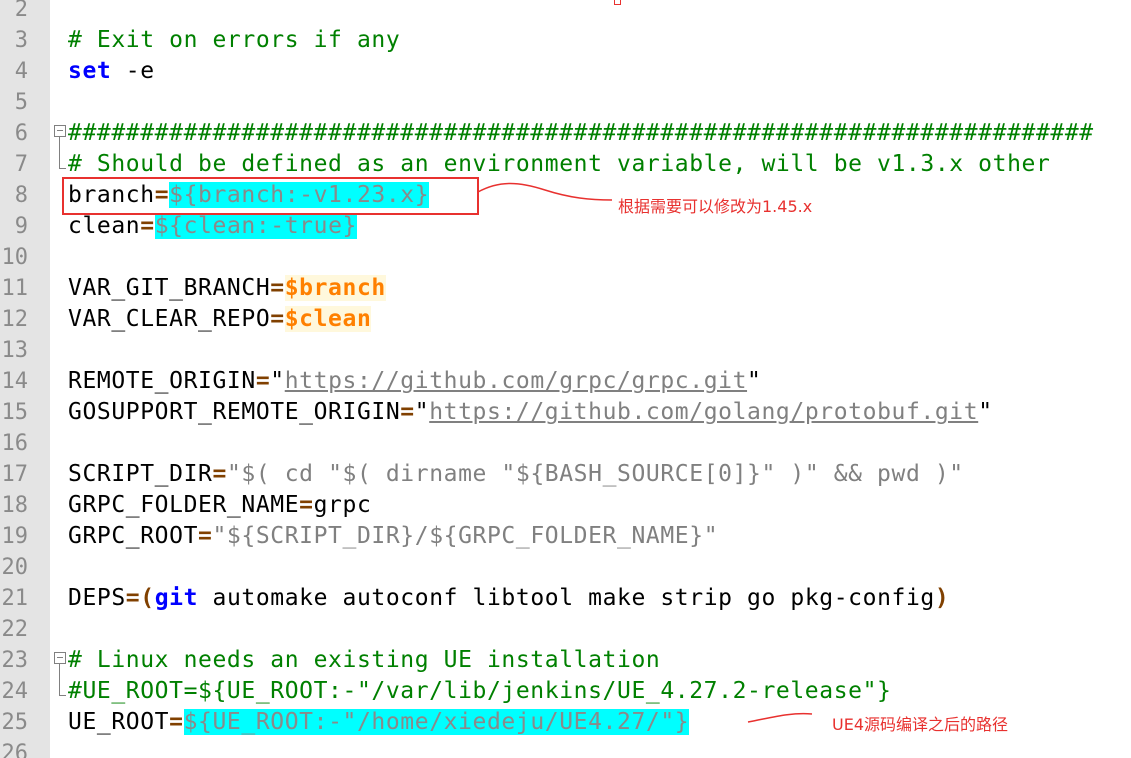  I want to click on annotation-arrow-branch, so click(545, 191).